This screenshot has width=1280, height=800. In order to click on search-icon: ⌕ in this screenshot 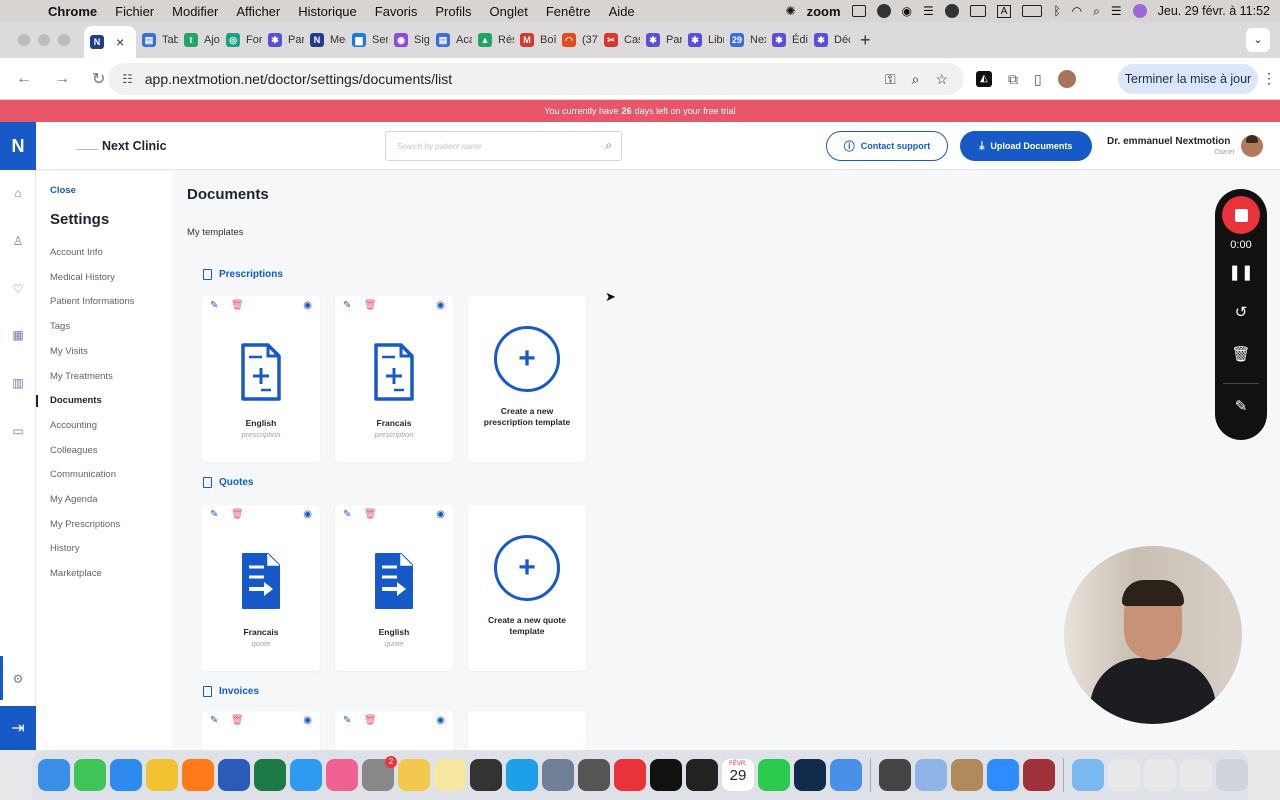, I will do `click(608, 145)`.